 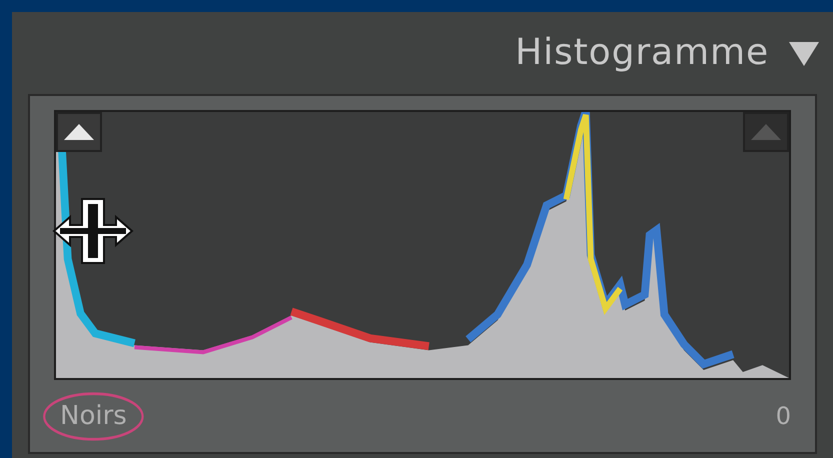 What do you see at coordinates (642, 53) in the screenshot?
I see `panel-title: Histogramme` at bounding box center [642, 53].